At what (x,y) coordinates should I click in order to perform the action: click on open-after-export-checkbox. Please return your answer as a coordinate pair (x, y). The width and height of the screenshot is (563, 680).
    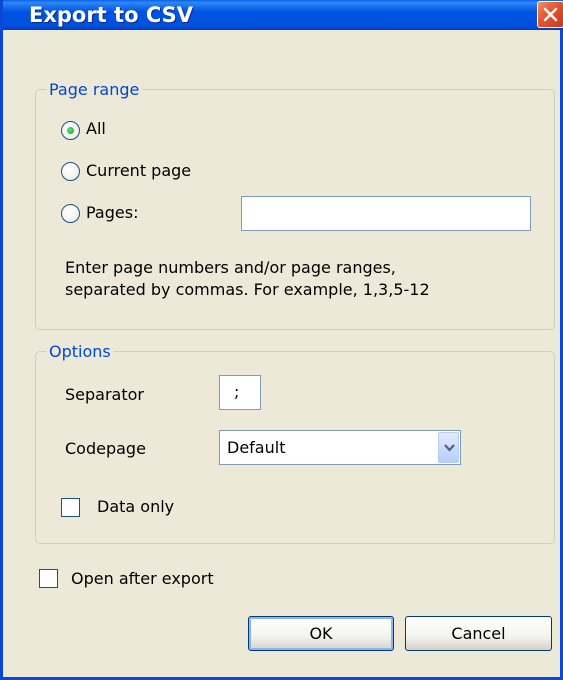
    Looking at the image, I should click on (48, 578).